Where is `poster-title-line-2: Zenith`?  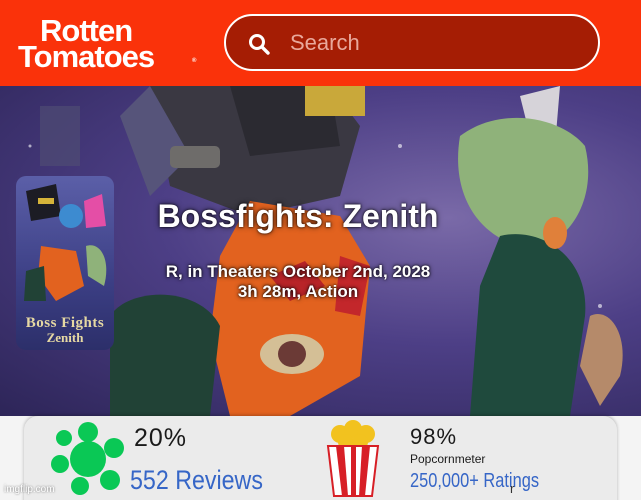
poster-title-line-2: Zenith is located at coordinates (65, 337).